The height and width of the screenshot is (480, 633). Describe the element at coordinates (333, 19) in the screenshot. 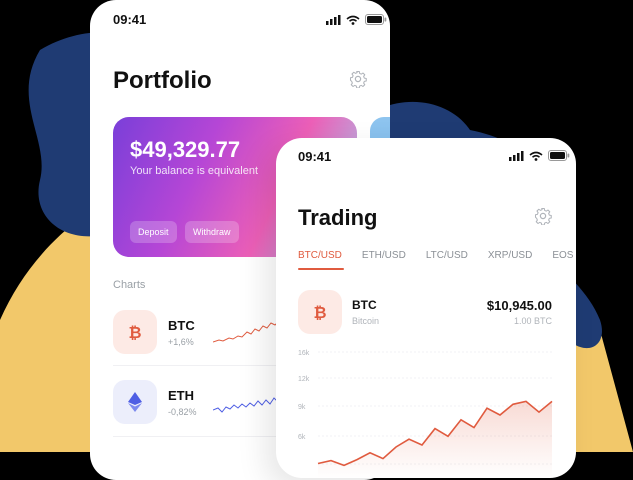

I see `signal-icon` at that location.